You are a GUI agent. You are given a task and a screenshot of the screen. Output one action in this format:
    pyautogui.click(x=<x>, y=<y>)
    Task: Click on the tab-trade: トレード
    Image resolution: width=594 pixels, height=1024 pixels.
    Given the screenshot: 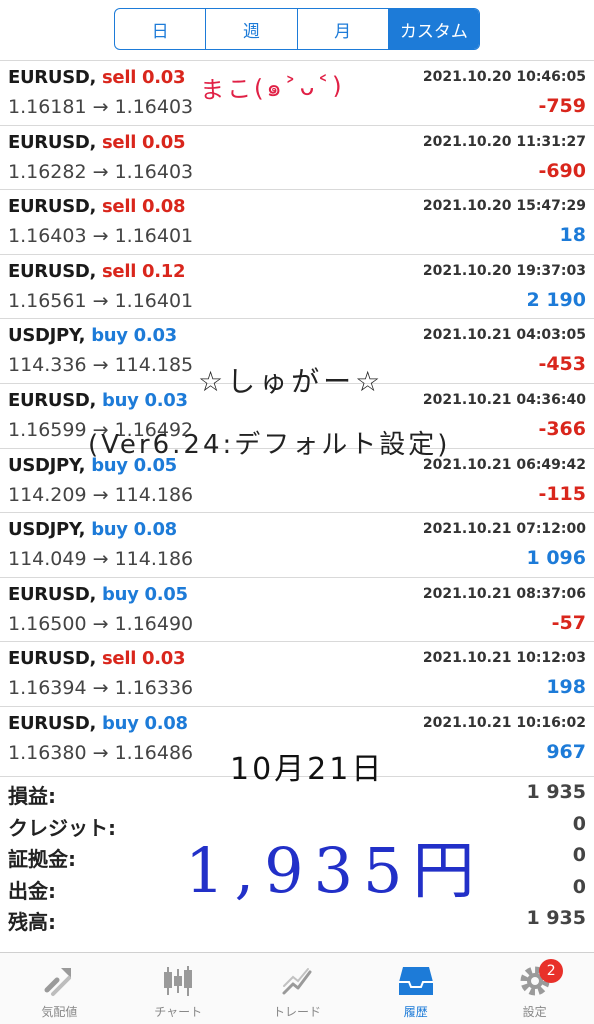 What is the action you would take?
    pyautogui.click(x=297, y=988)
    